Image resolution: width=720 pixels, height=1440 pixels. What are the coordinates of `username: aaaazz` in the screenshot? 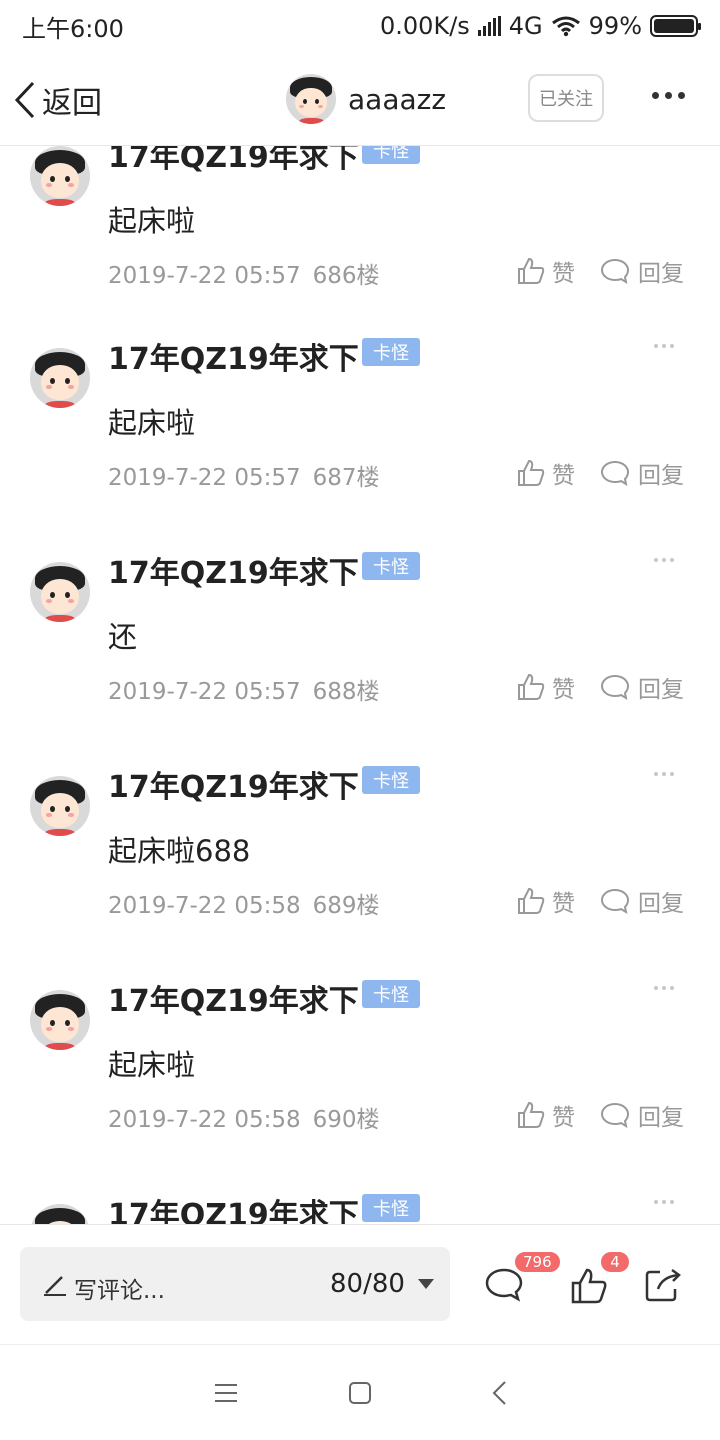 It's located at (397, 99).